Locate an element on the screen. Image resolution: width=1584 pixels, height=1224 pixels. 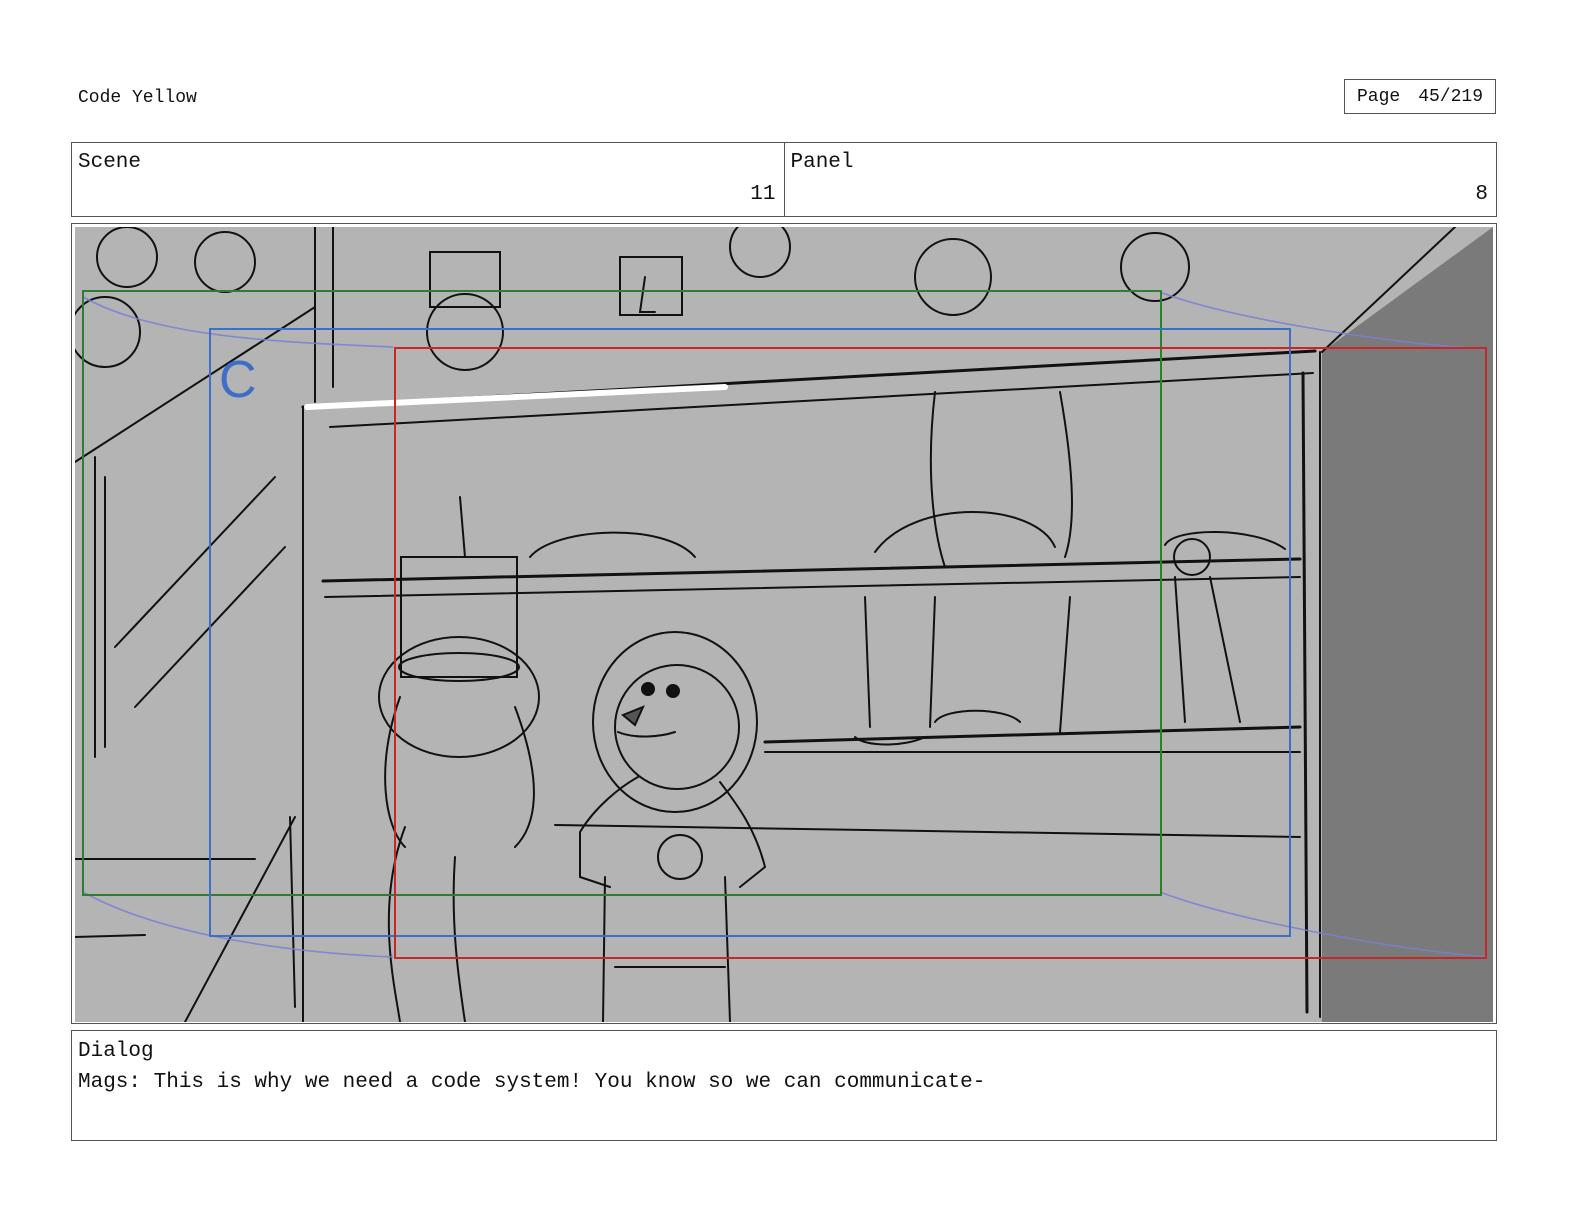
panel-cell: Panel 8 is located at coordinates (1140, 179).